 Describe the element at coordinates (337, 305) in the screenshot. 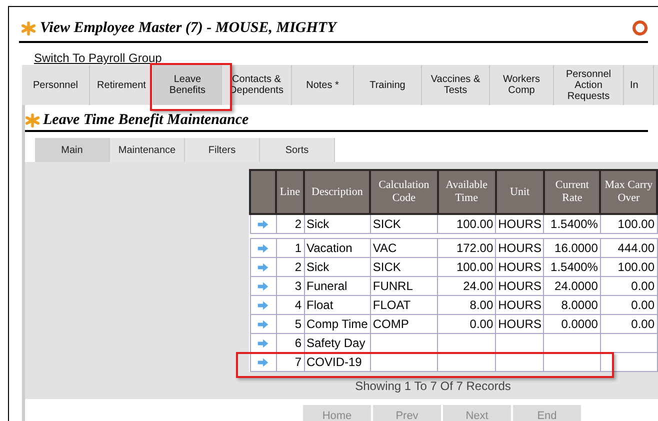

I see `table-cell: Float` at that location.